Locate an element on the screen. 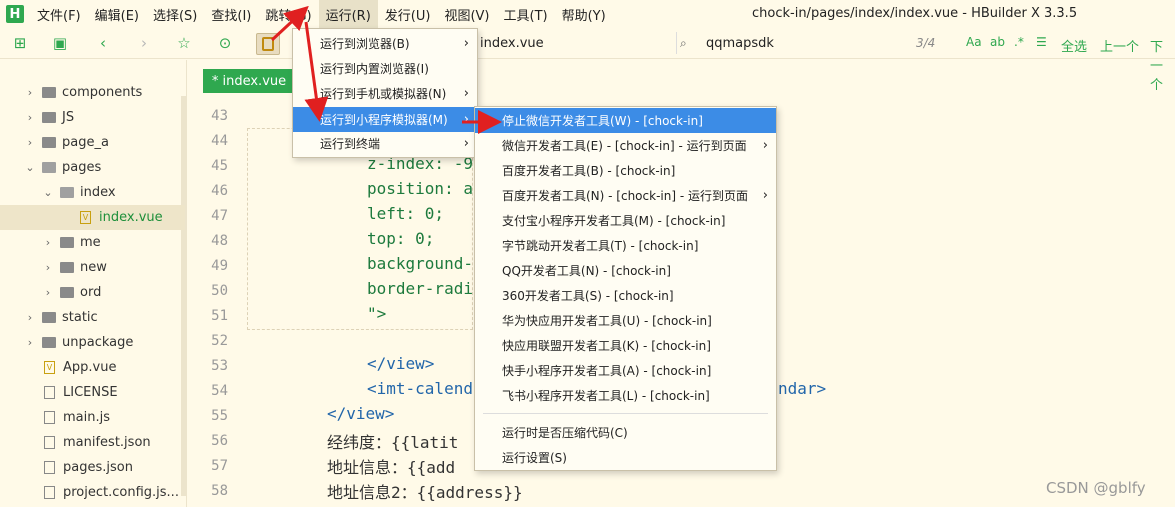 This screenshot has height=507, width=1175. tree-item-label: components is located at coordinates (102, 92).